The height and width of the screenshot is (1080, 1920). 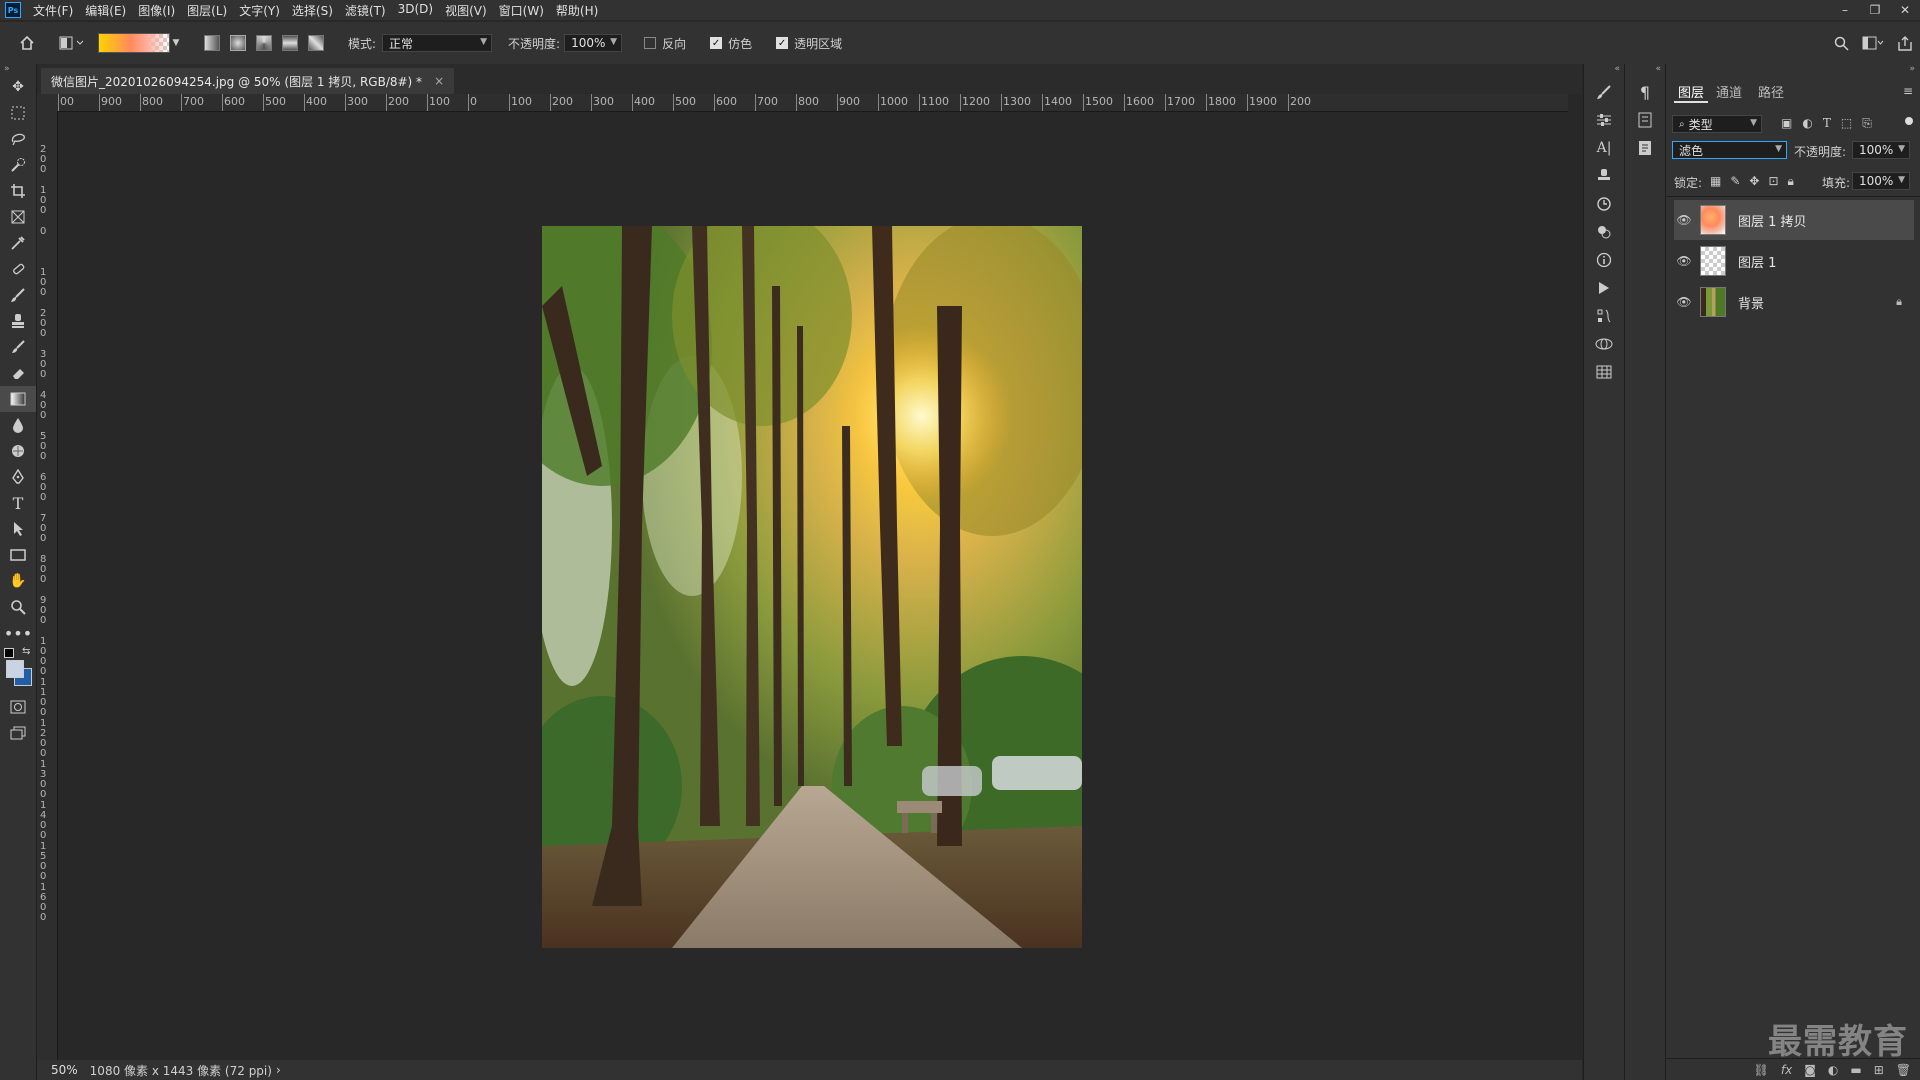 What do you see at coordinates (64, 1070) in the screenshot?
I see `zoom-level: 50%` at bounding box center [64, 1070].